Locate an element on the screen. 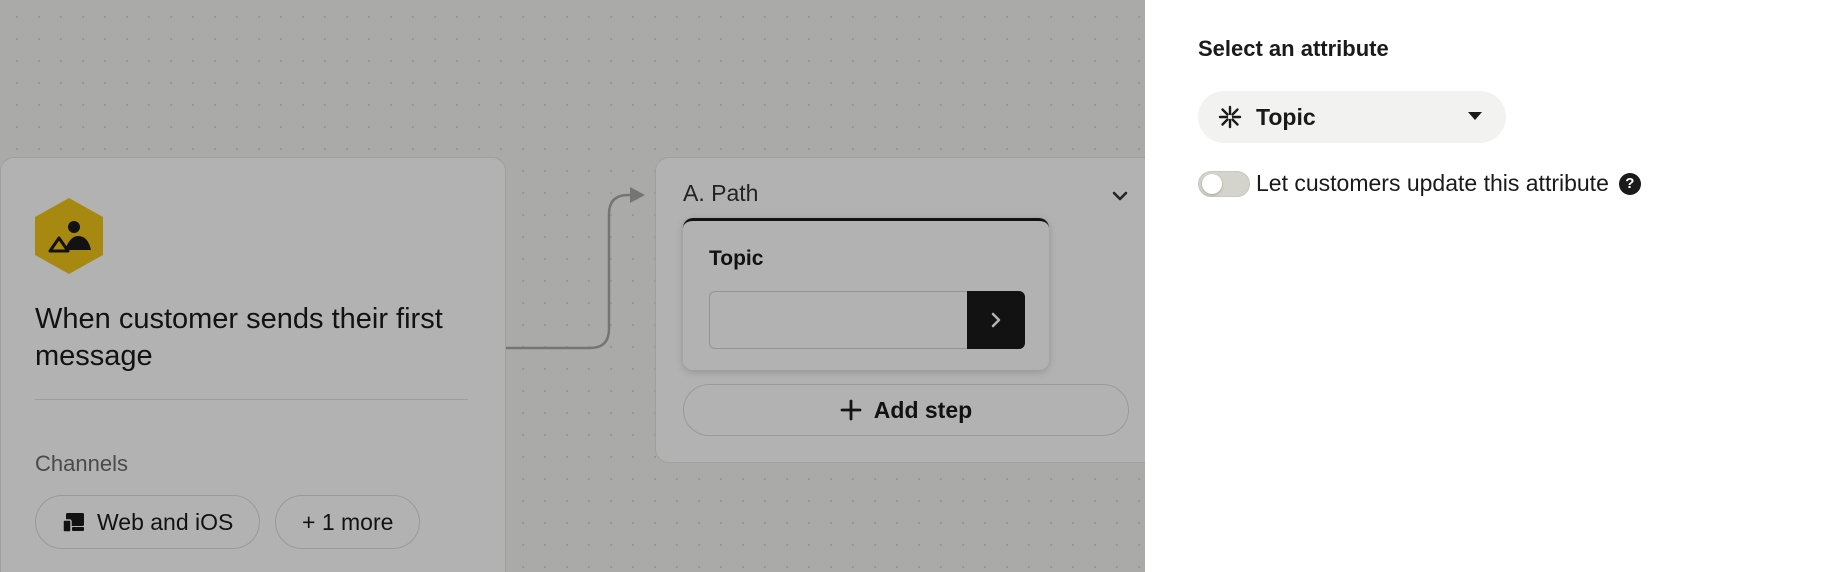 This screenshot has height=572, width=1832. path-title: A. Path is located at coordinates (721, 193).